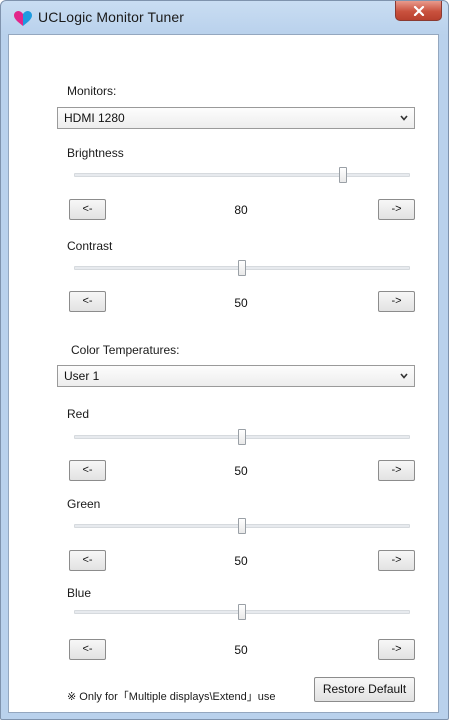  Describe the element at coordinates (236, 376) in the screenshot. I see `color-temperatures-dropdown: User 1` at that location.